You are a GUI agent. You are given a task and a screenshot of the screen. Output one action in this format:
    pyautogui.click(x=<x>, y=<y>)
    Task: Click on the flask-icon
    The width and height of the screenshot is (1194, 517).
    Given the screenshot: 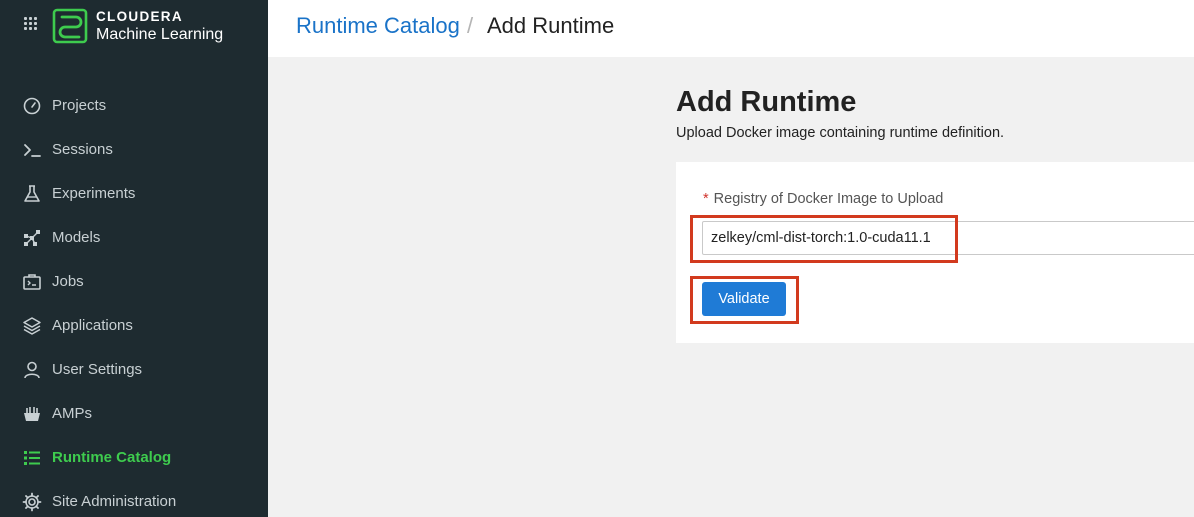 What is the action you would take?
    pyautogui.click(x=32, y=194)
    